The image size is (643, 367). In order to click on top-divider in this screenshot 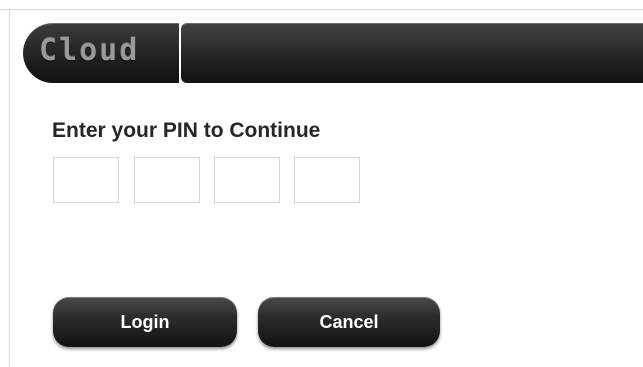, I will do `click(321, 9)`.